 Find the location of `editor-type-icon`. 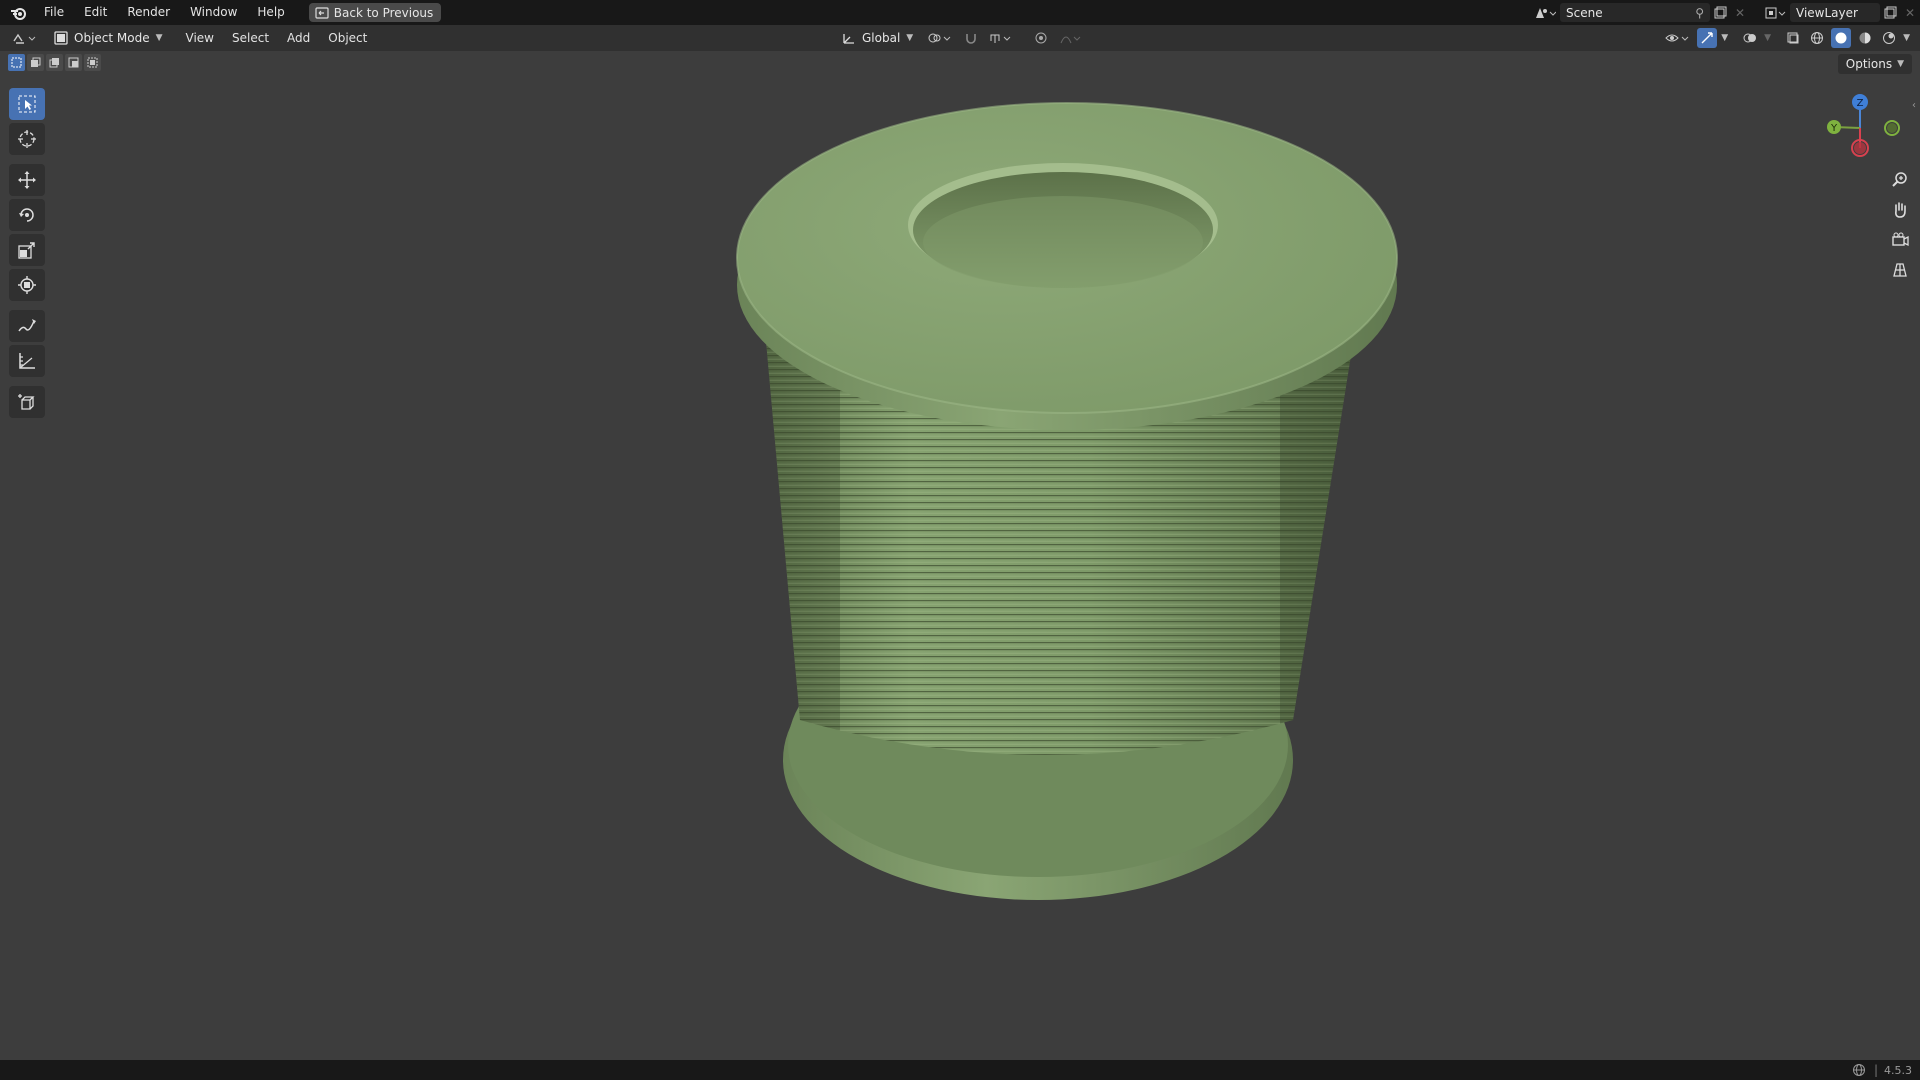

editor-type-icon is located at coordinates (25, 38).